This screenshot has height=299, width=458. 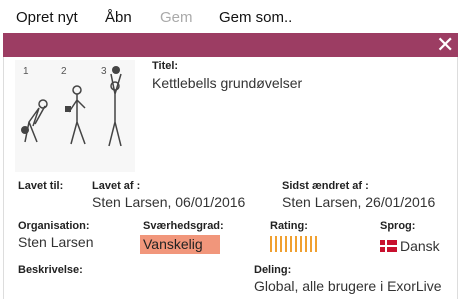 I want to click on exercise-thumbnail: 1 2 3, so click(x=75, y=116).